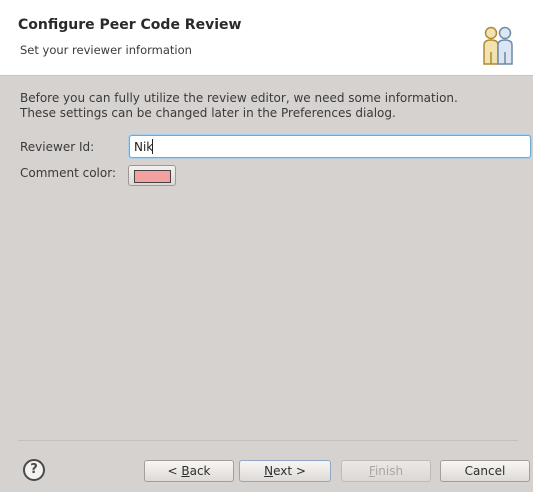 The image size is (533, 492). What do you see at coordinates (152, 146) in the screenshot?
I see `text-caret` at bounding box center [152, 146].